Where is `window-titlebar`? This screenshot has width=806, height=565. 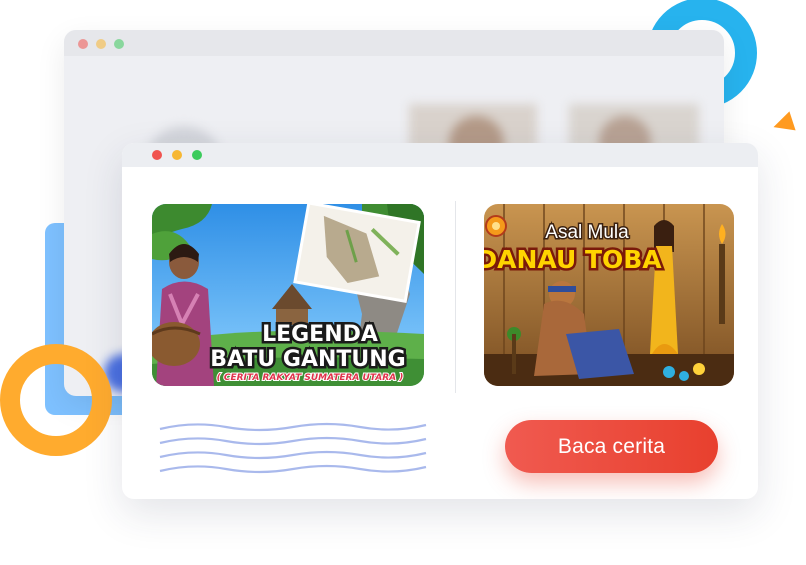
window-titlebar is located at coordinates (440, 155).